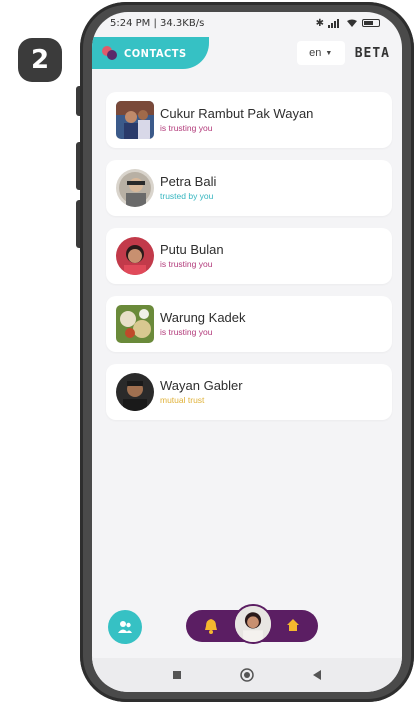  I want to click on contact-name: Wayan Gabler, so click(201, 385).